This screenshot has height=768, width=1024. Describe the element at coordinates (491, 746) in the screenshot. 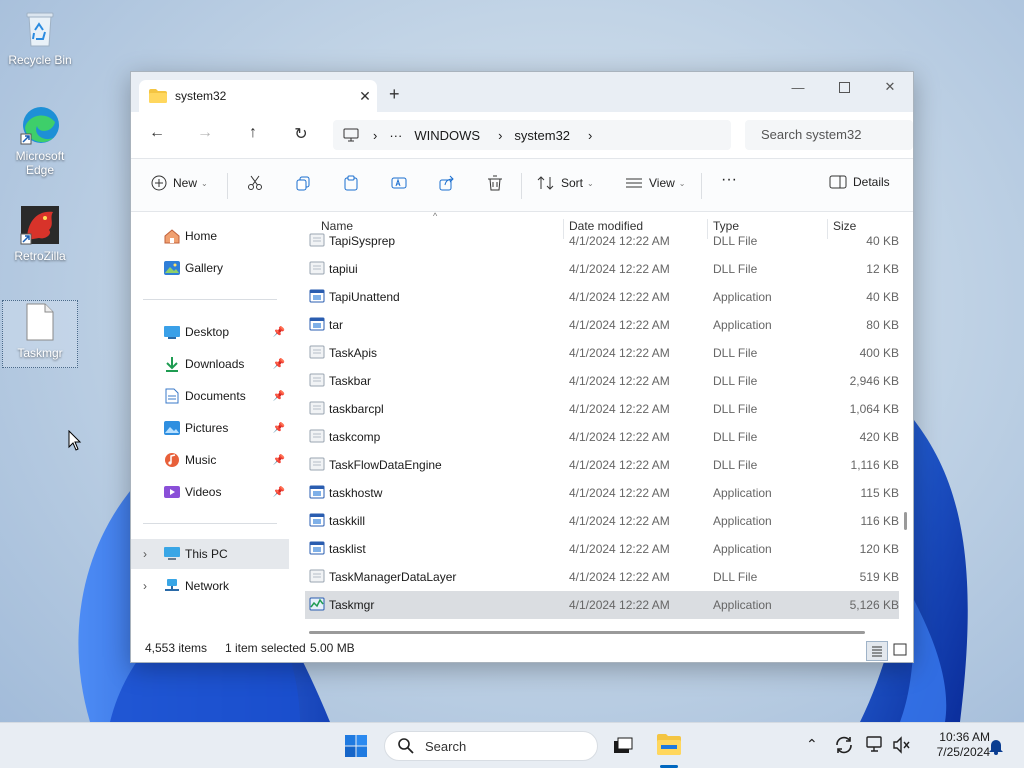

I see `taskbar-search: Search` at that location.